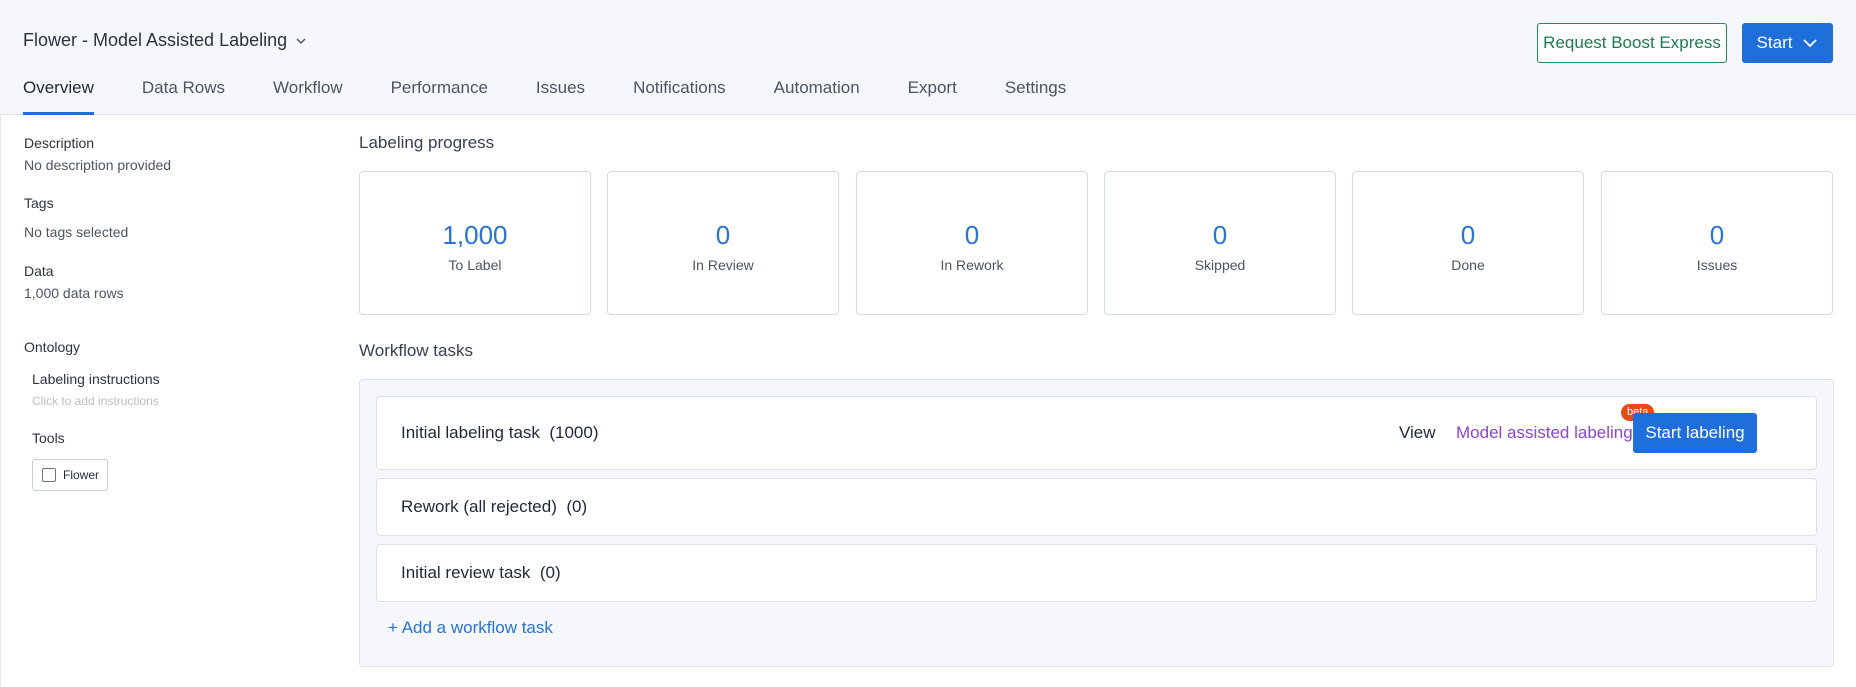  I want to click on stat-card-skipped: 0 Skipped, so click(1220, 243).